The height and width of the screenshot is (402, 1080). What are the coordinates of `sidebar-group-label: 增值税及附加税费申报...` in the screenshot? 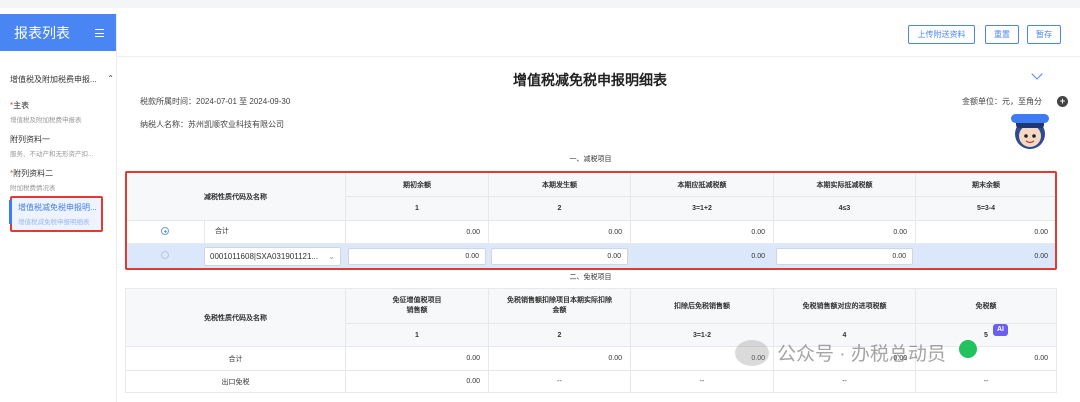 It's located at (53, 79).